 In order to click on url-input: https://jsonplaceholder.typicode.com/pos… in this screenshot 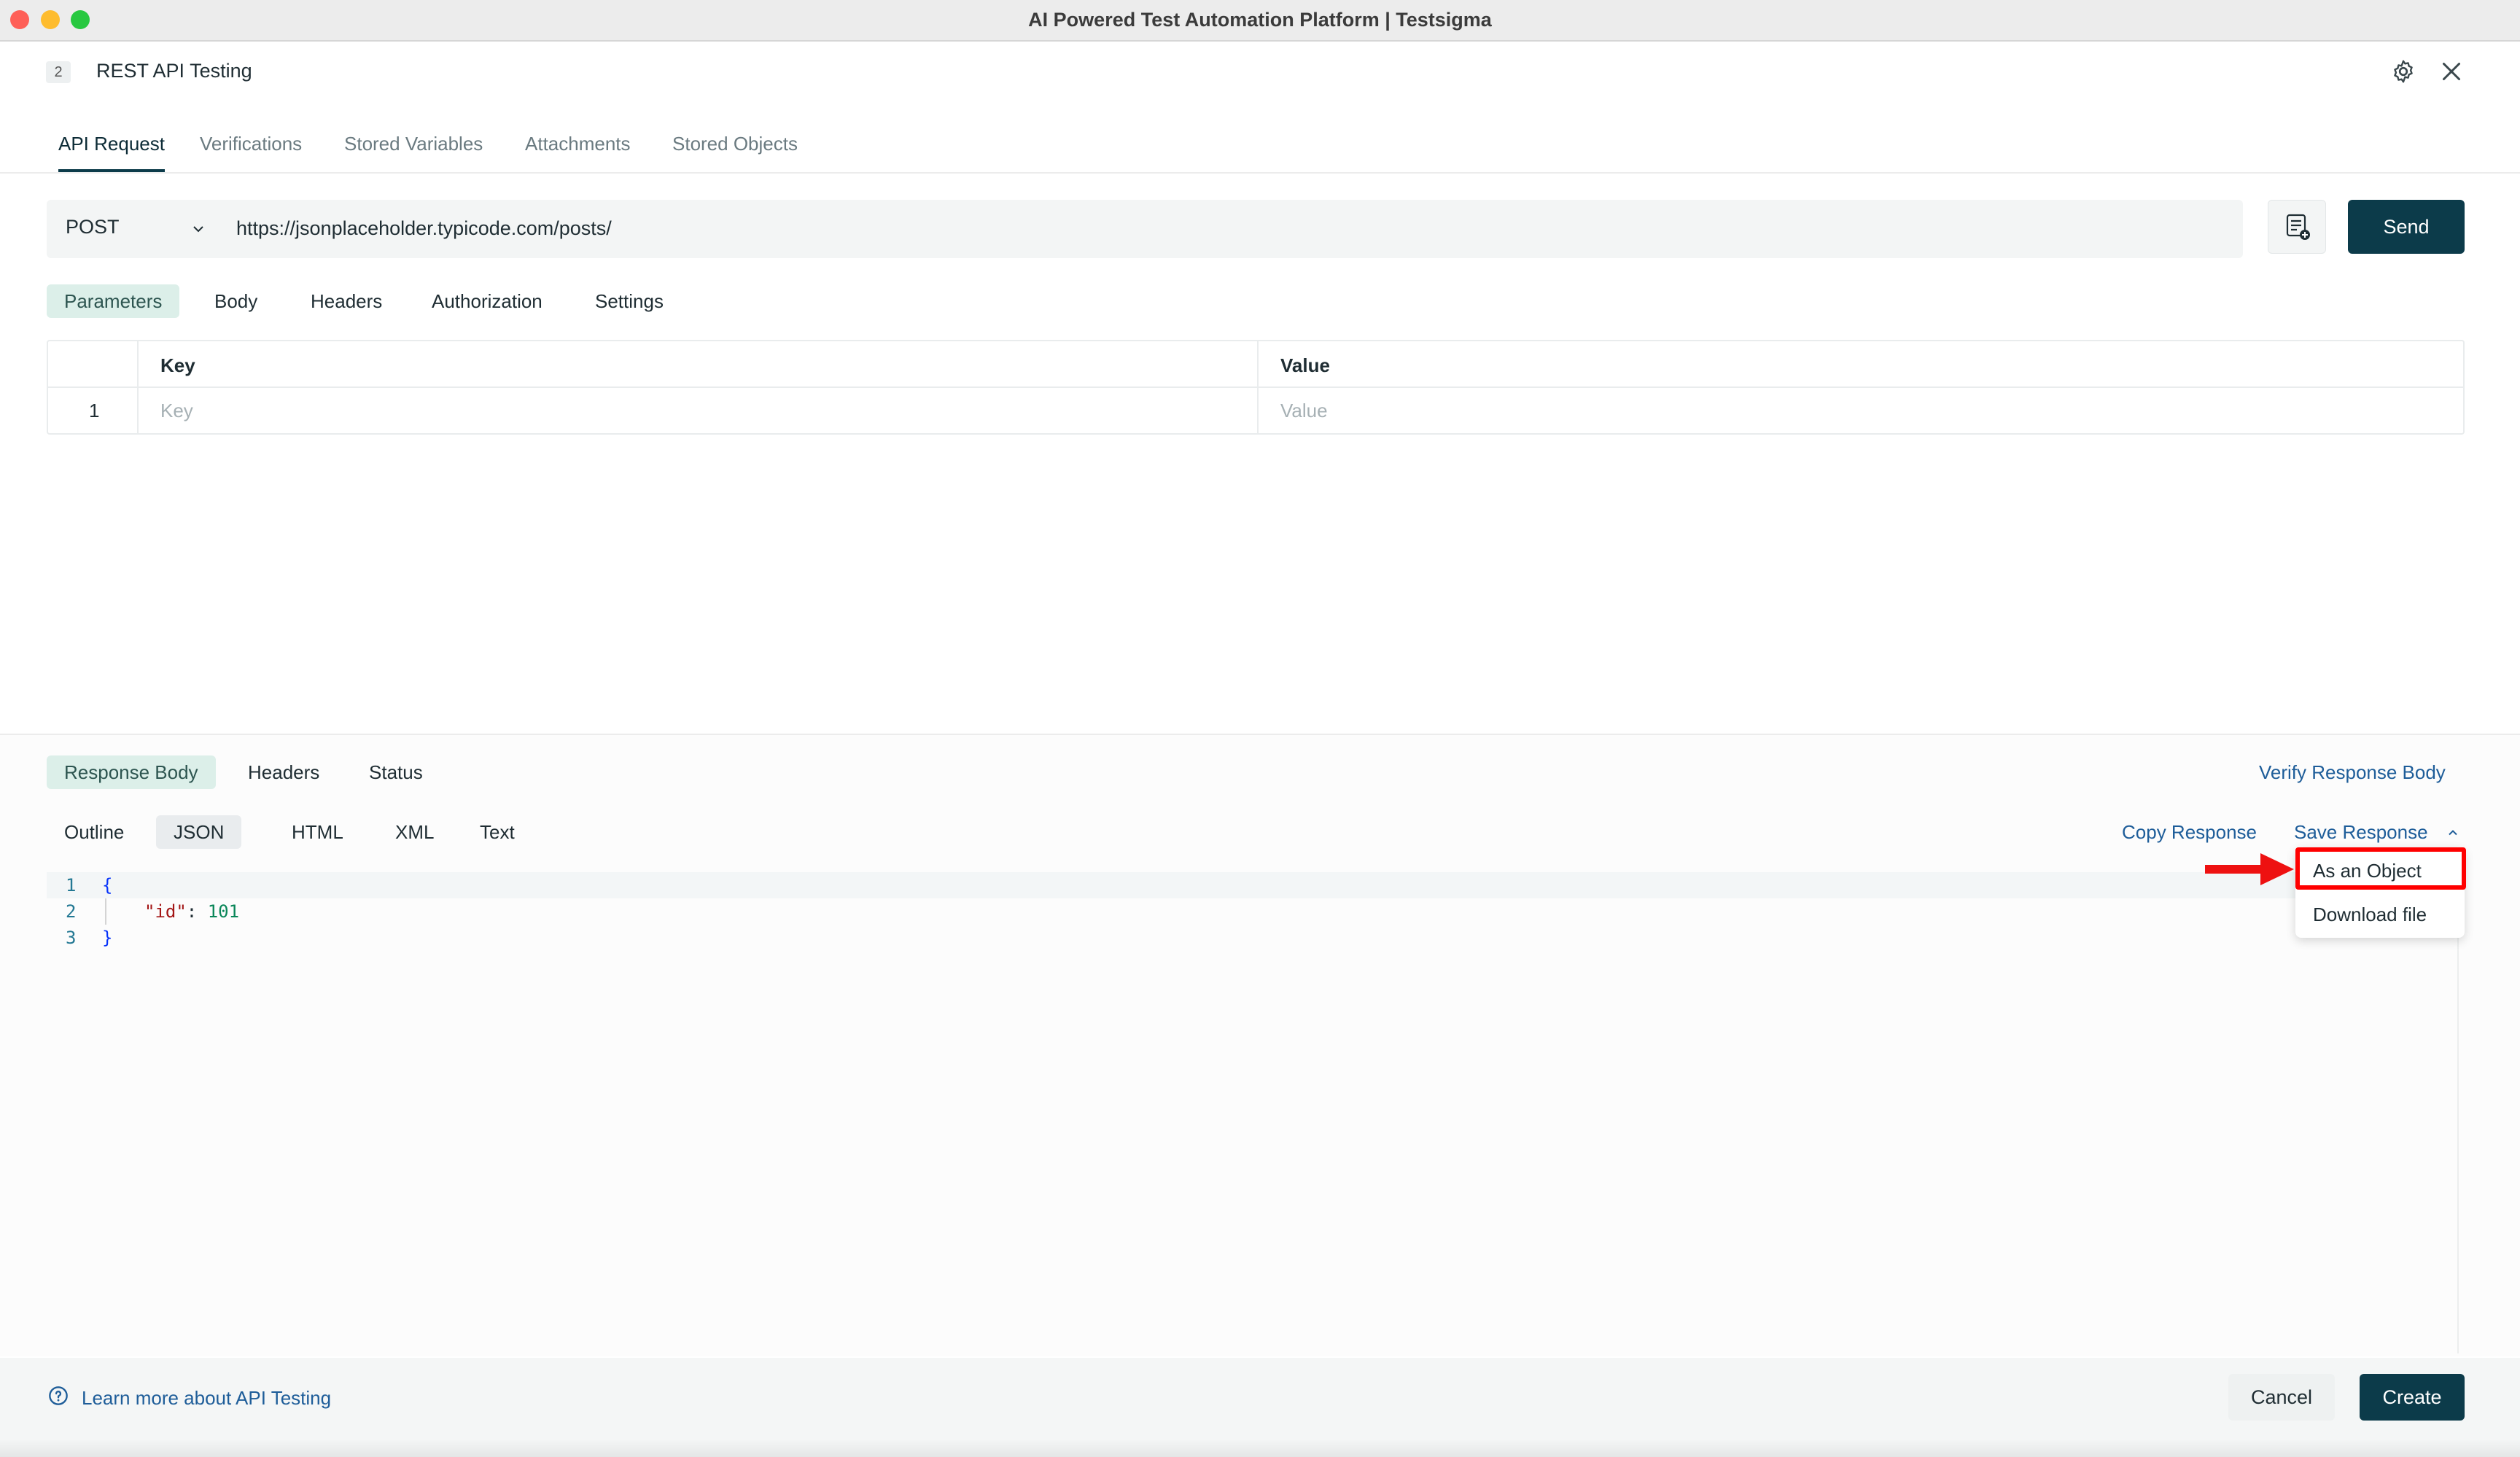, I will do `click(424, 229)`.